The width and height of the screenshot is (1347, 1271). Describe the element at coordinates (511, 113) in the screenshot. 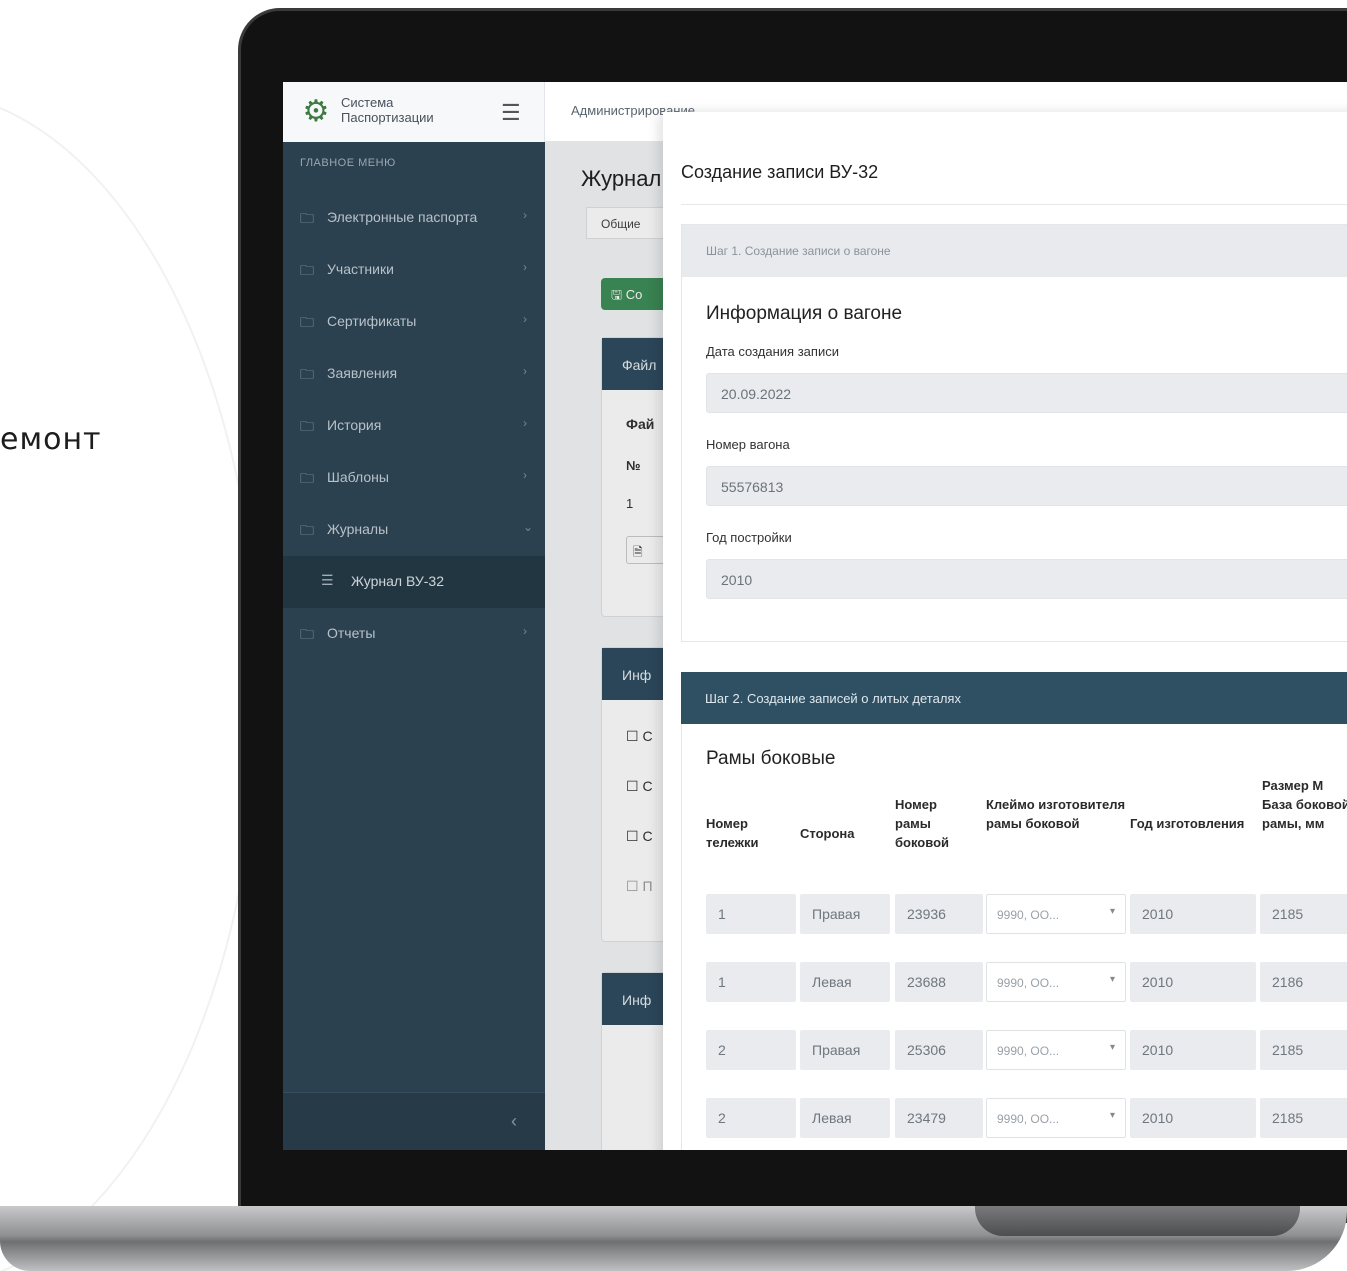

I see `menu-toggle-icon: ☰` at that location.